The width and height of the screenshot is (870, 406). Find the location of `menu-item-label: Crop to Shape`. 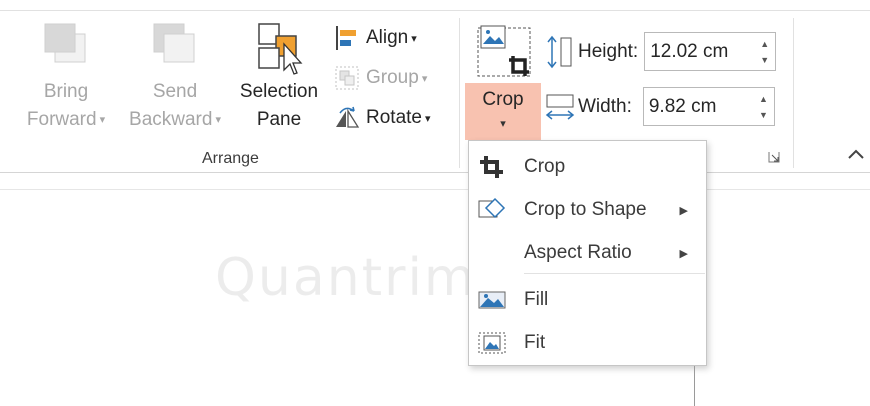

menu-item-label: Crop to Shape is located at coordinates (585, 209).